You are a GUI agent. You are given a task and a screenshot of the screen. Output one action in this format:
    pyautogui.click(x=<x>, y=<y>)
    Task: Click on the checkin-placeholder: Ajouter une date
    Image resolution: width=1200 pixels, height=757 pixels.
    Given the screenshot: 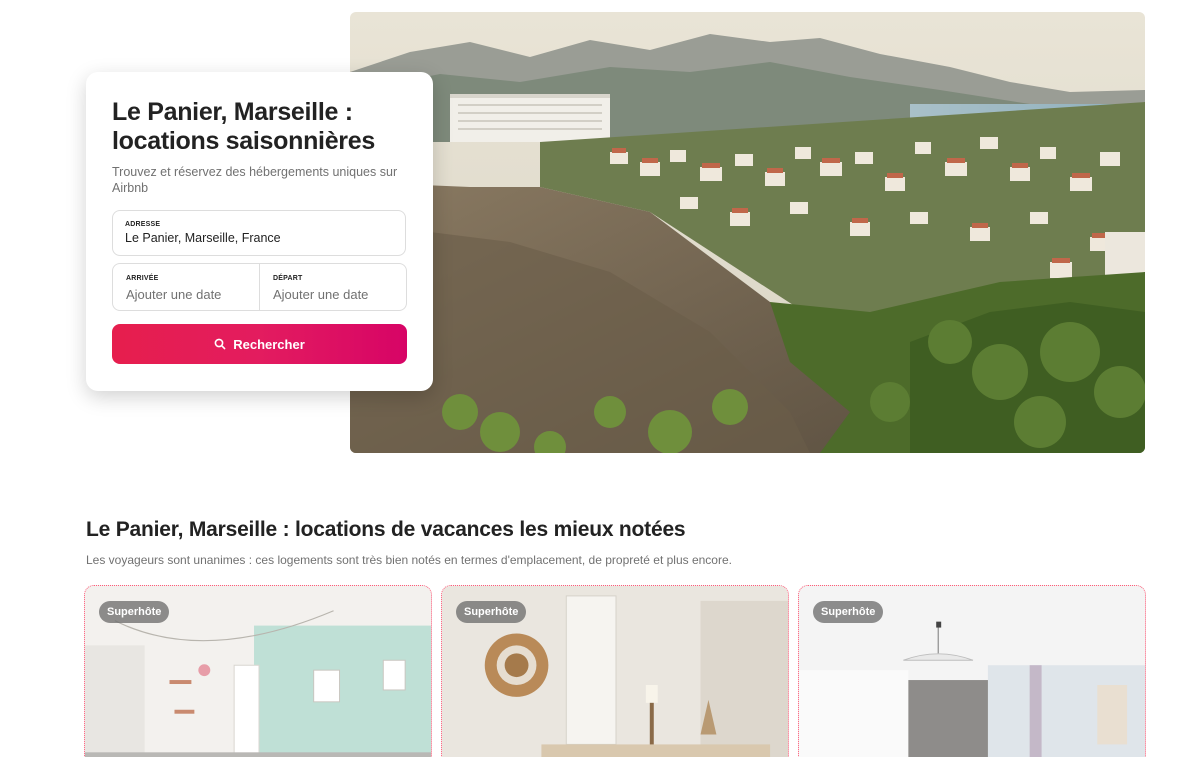 What is the action you would take?
    pyautogui.click(x=186, y=294)
    